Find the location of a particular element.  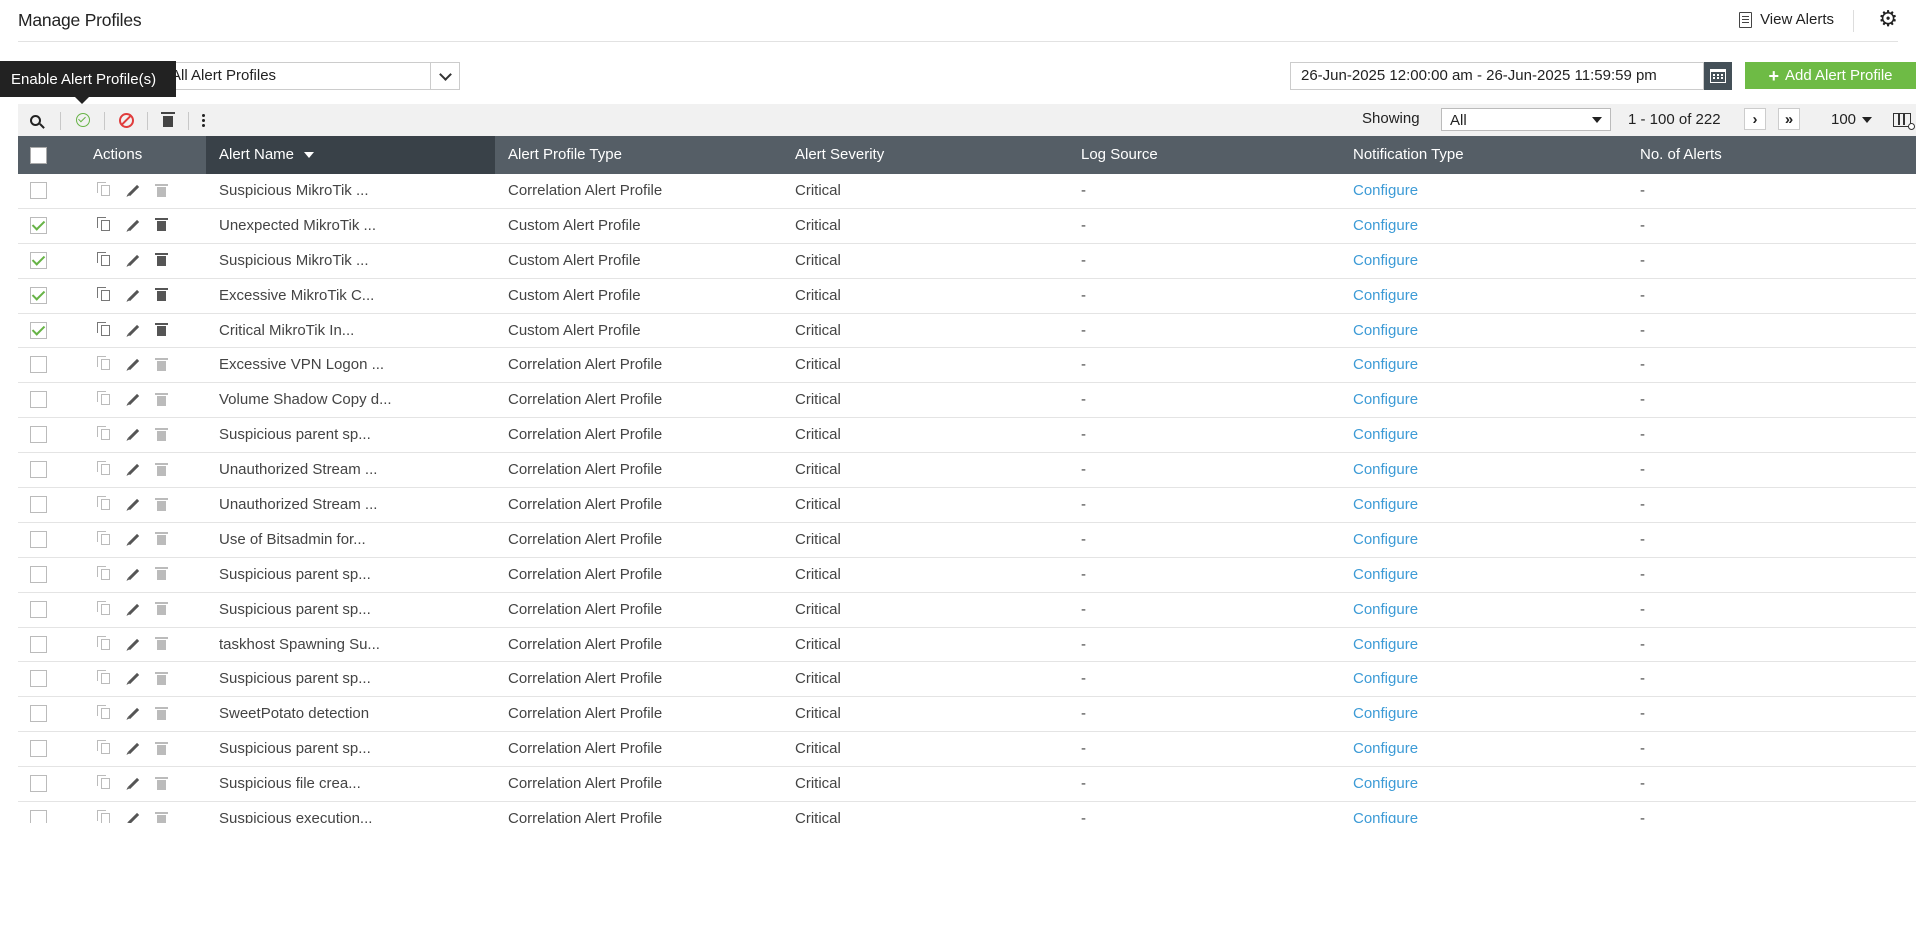

showing-dropdown: All is located at coordinates (1526, 119).